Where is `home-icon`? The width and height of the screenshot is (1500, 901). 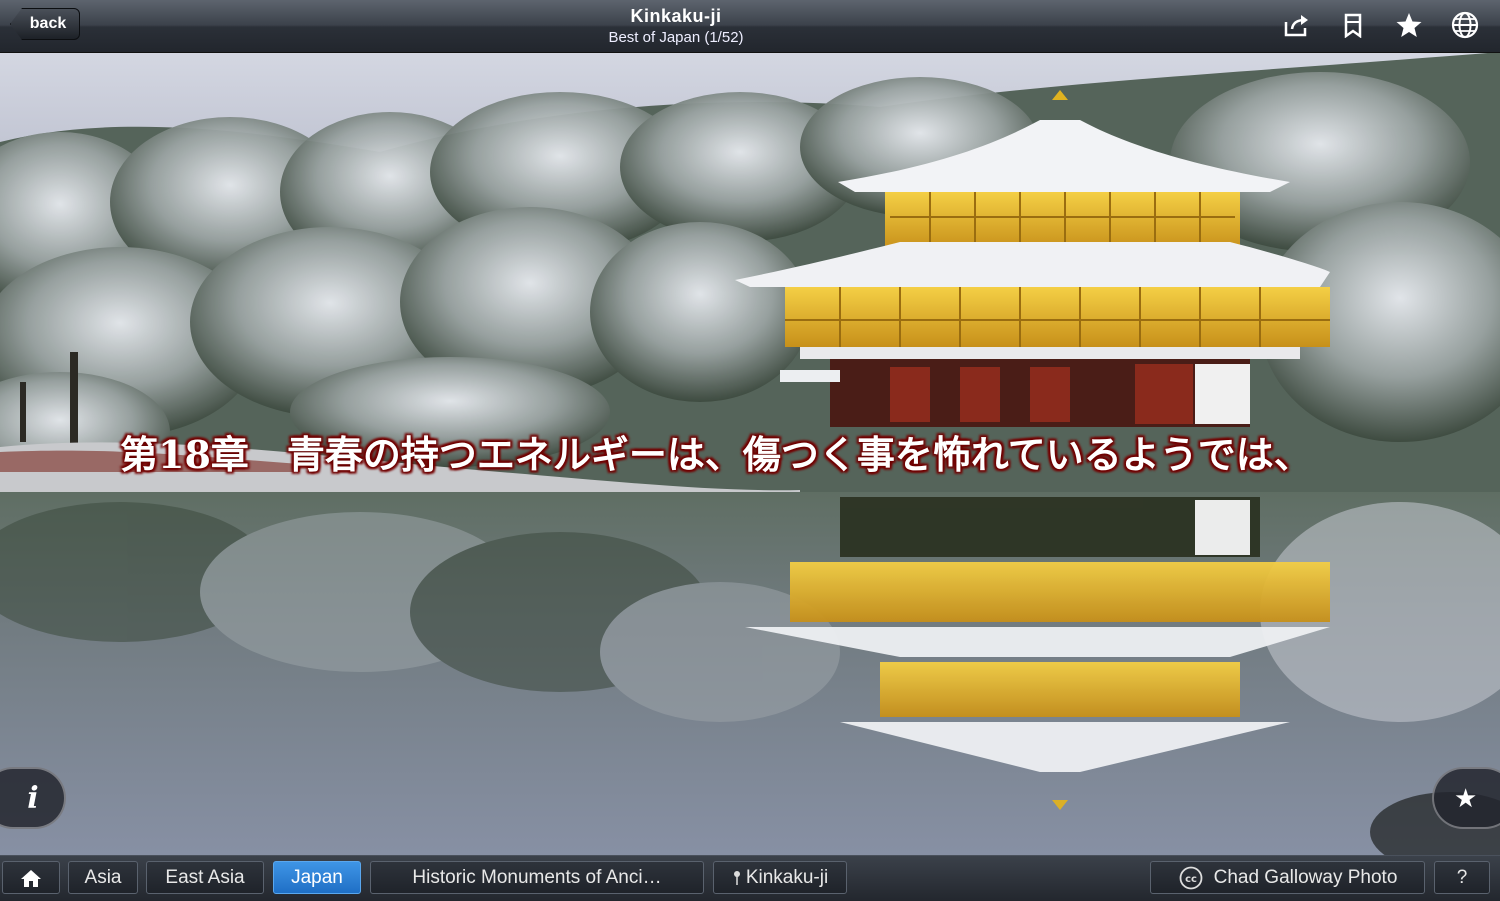 home-icon is located at coordinates (31, 878).